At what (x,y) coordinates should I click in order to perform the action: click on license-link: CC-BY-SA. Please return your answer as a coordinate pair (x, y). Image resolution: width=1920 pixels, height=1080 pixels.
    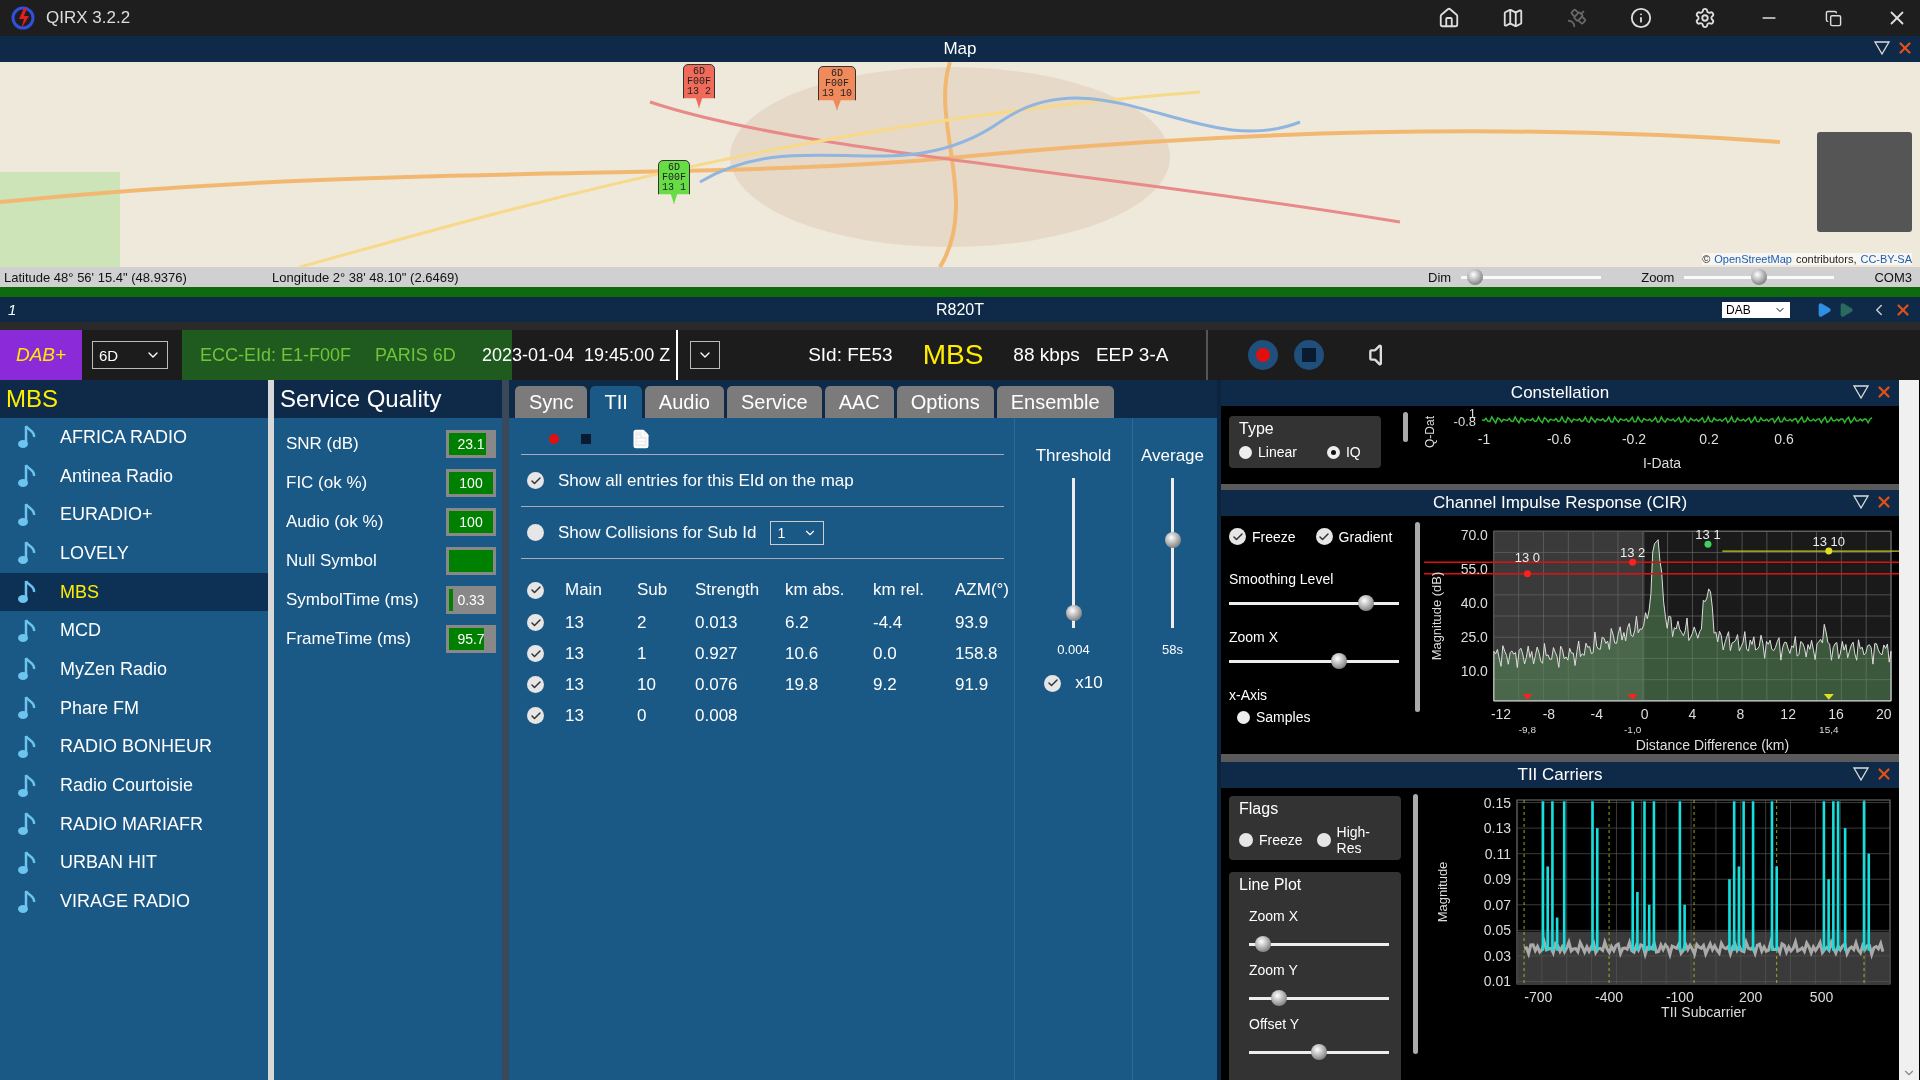
    Looking at the image, I should click on (1886, 259).